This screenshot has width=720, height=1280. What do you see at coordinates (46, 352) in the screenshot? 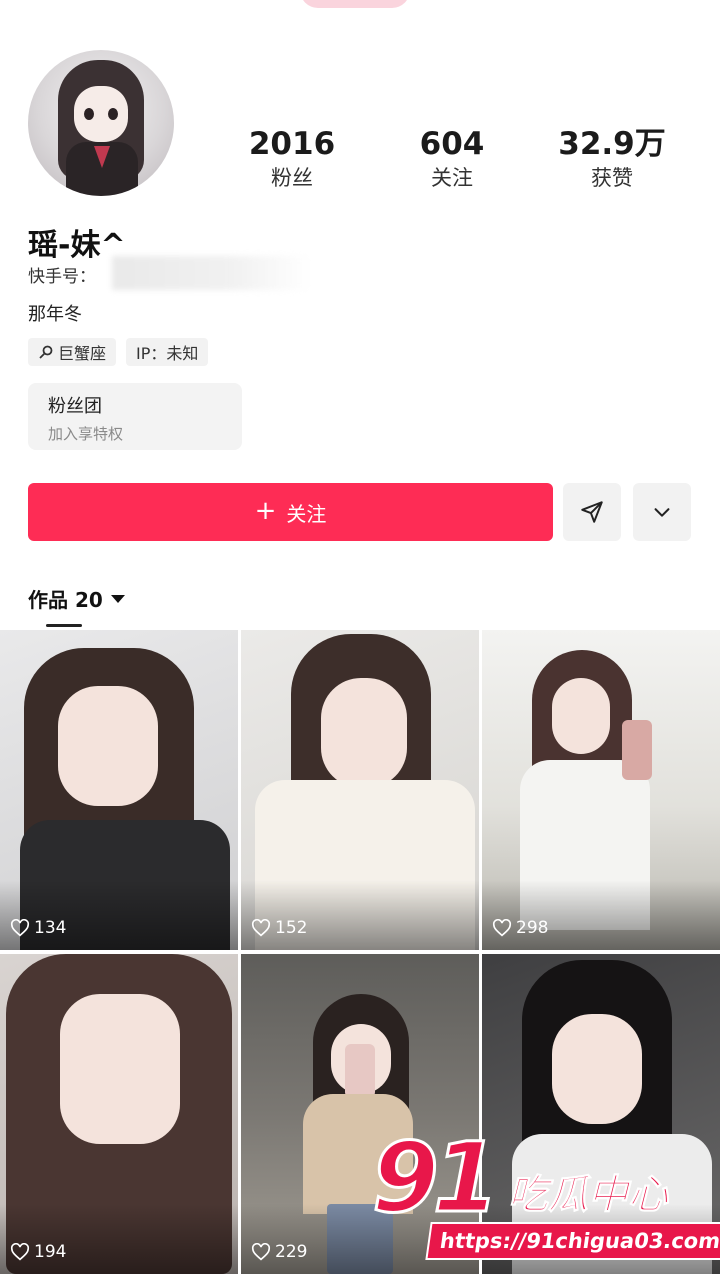
I see `search-icon` at bounding box center [46, 352].